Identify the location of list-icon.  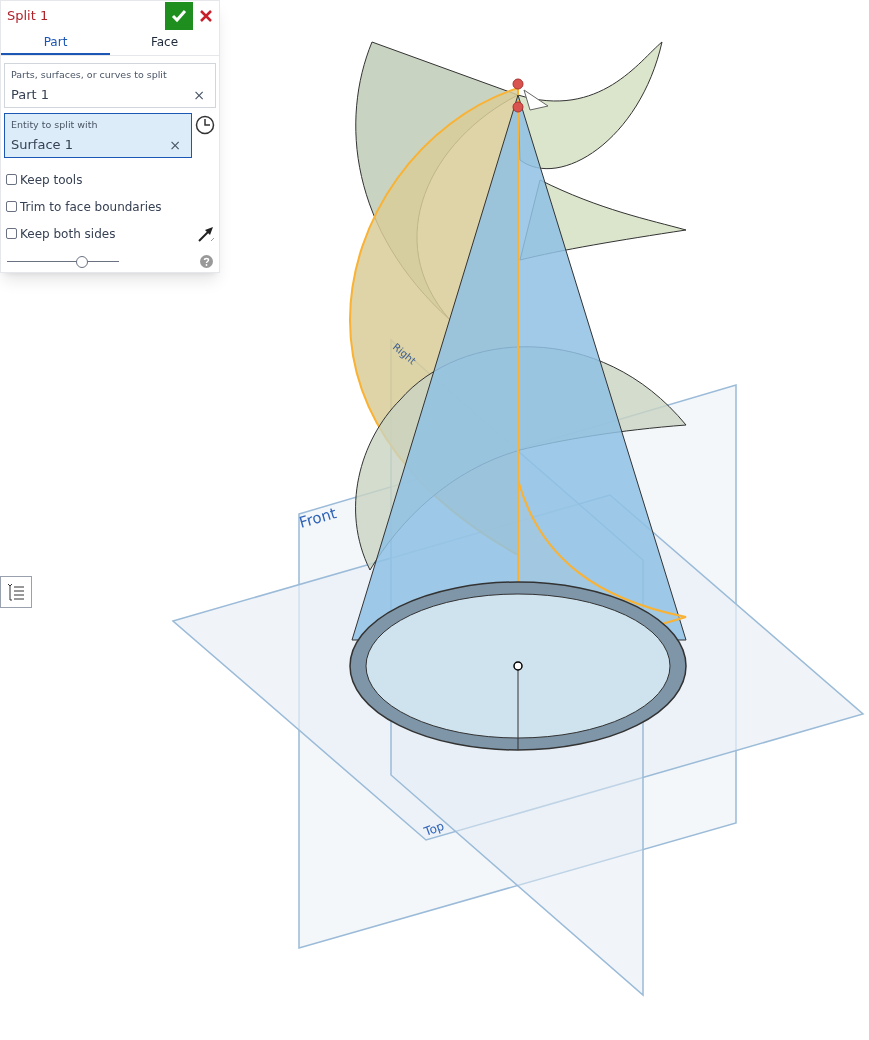
(16, 592).